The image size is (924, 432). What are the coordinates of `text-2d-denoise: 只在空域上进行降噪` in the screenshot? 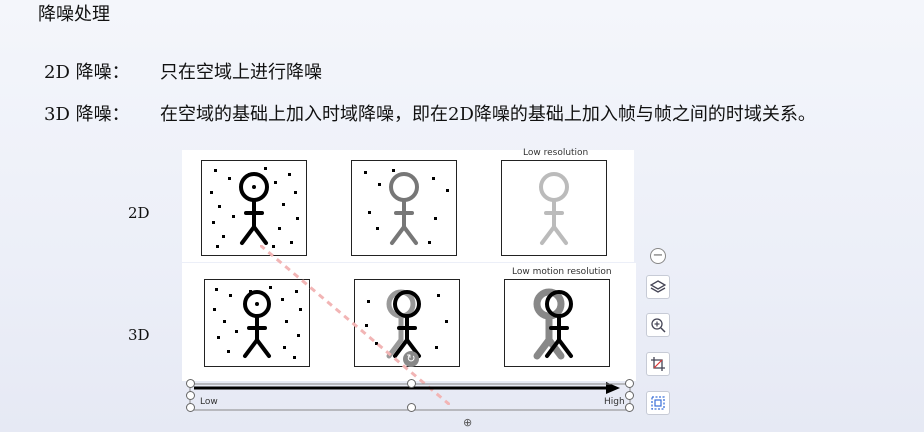 It's located at (241, 72).